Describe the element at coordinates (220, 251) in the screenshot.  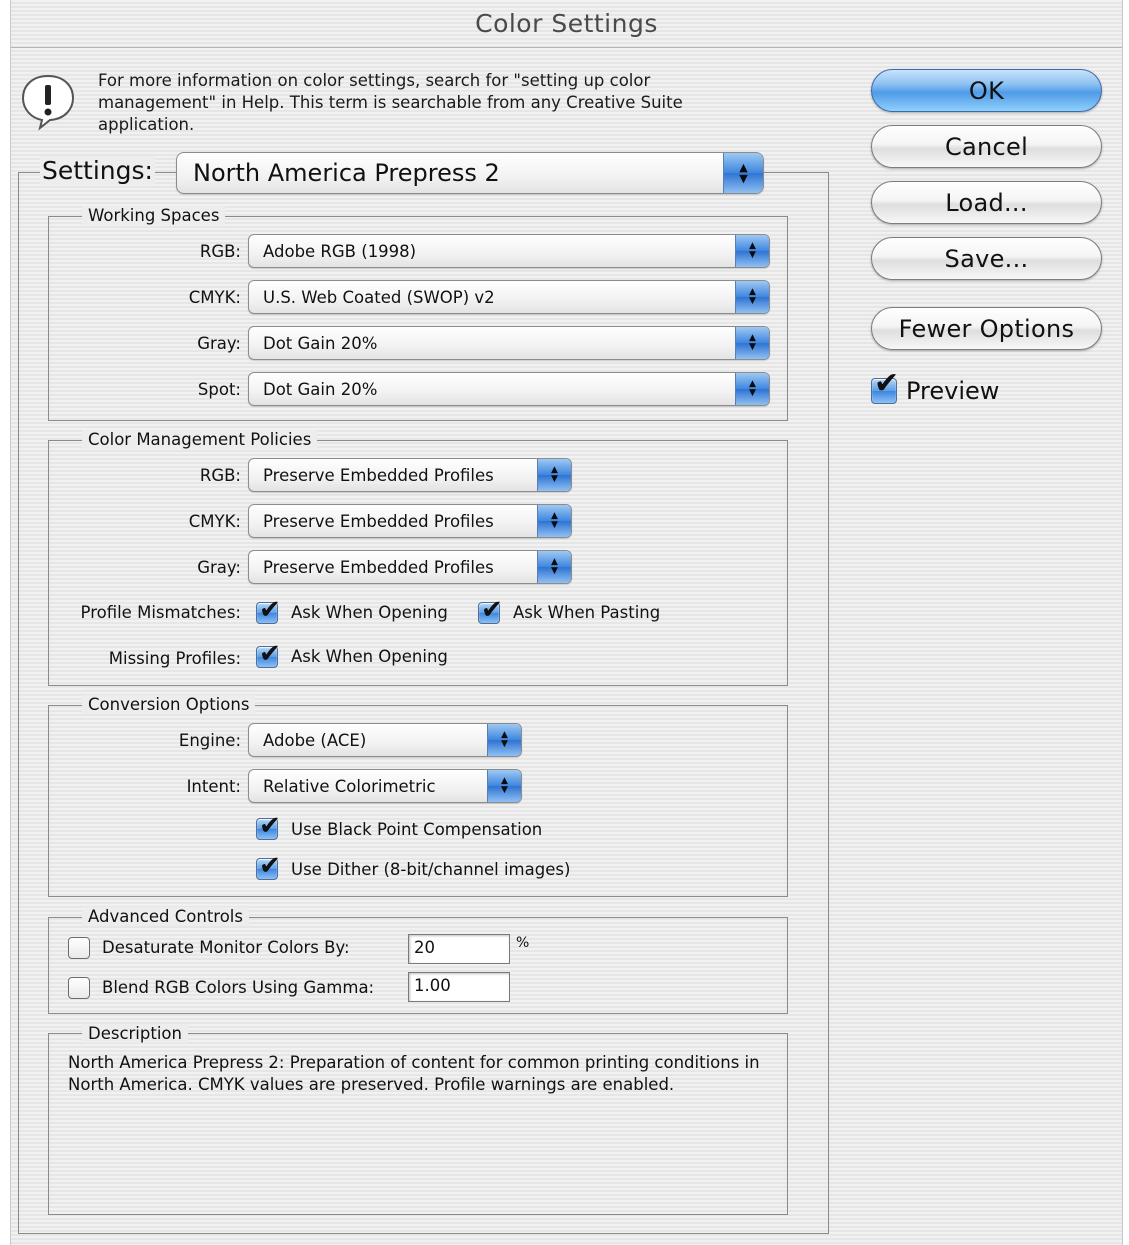
I see `ws-rgb-label: RGB:` at that location.